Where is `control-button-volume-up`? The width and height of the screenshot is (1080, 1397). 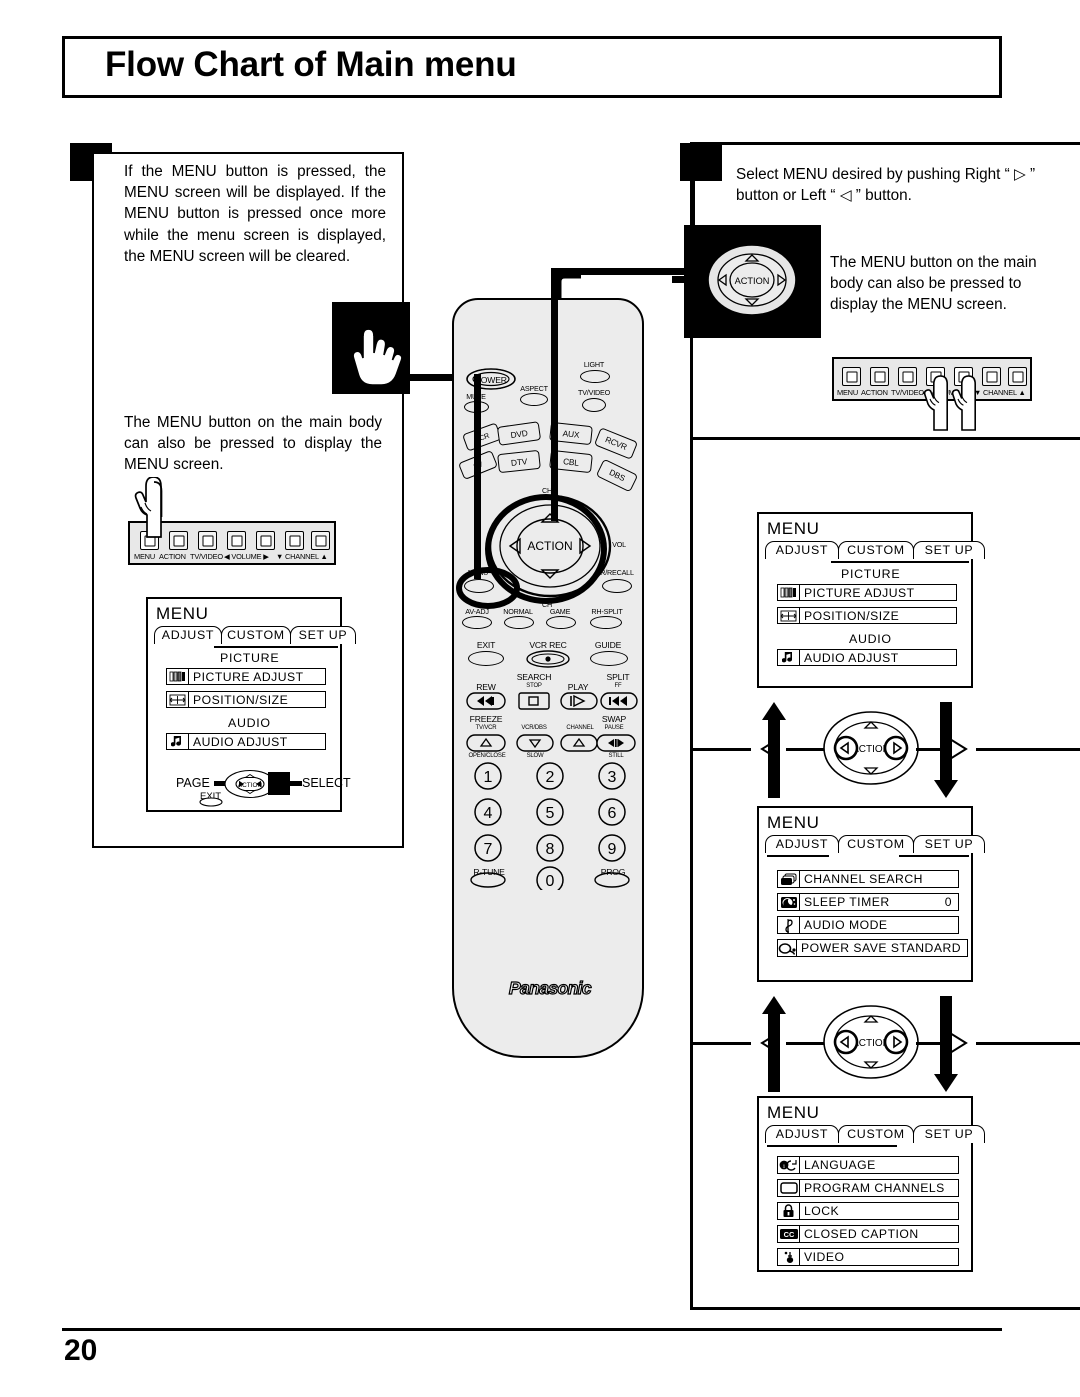 control-button-volume-up is located at coordinates (265, 540).